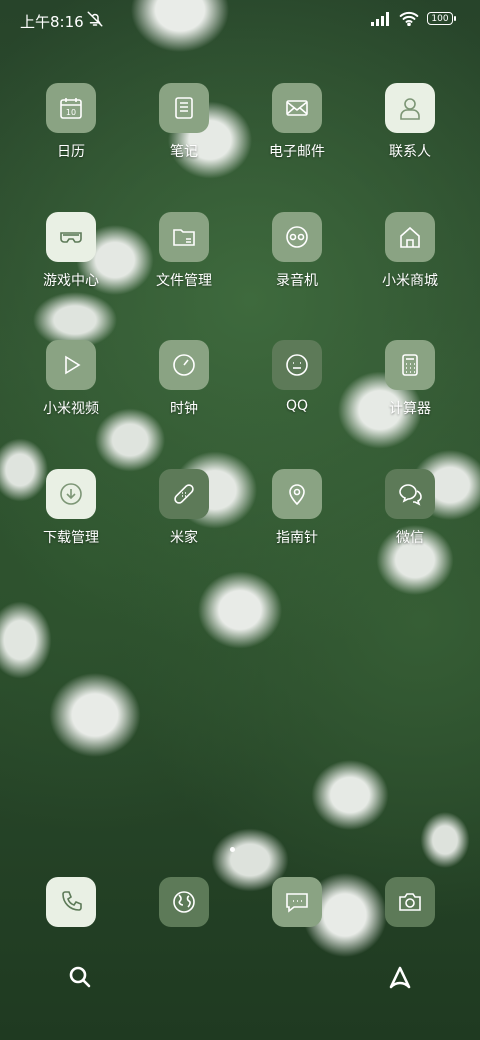 The height and width of the screenshot is (1040, 480). Describe the element at coordinates (297, 365) in the screenshot. I see `smiley-icon` at that location.